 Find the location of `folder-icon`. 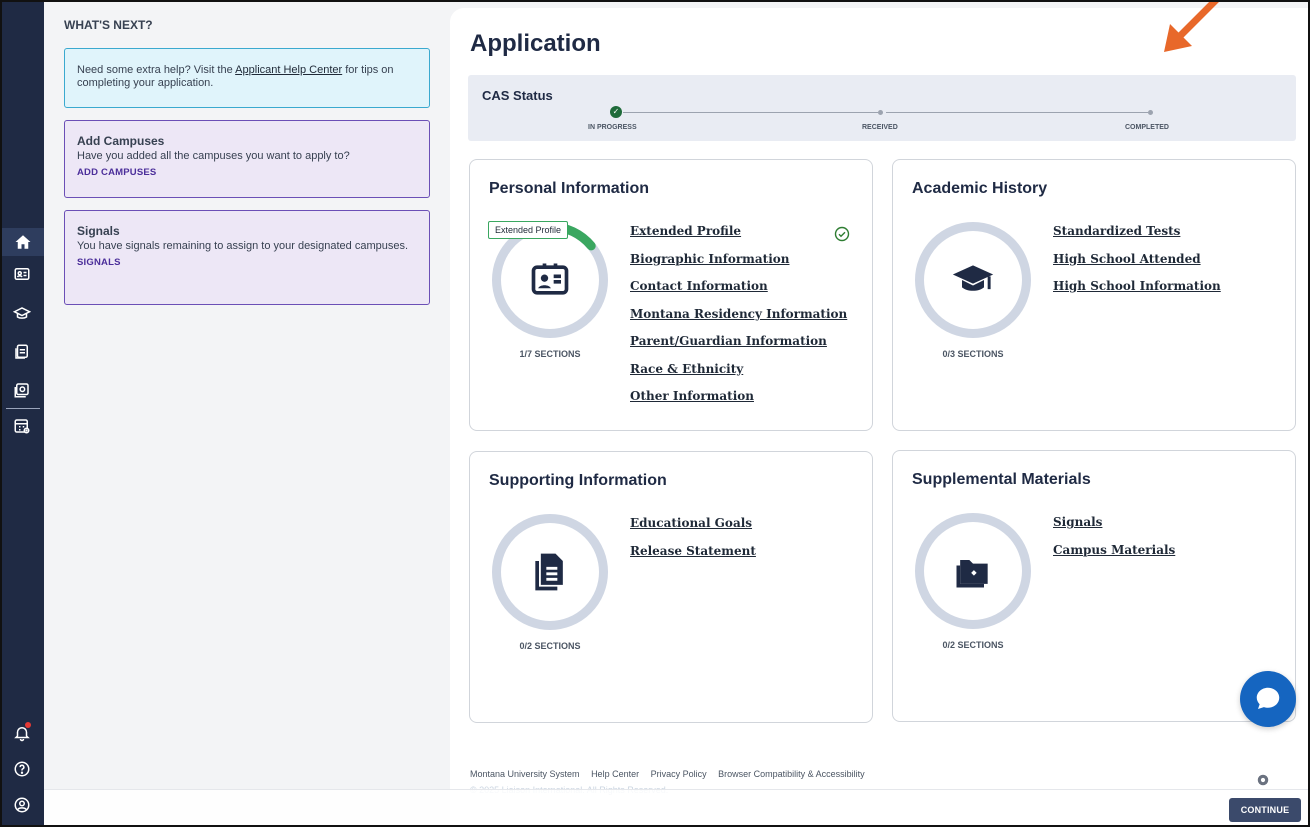

folder-icon is located at coordinates (972, 574).